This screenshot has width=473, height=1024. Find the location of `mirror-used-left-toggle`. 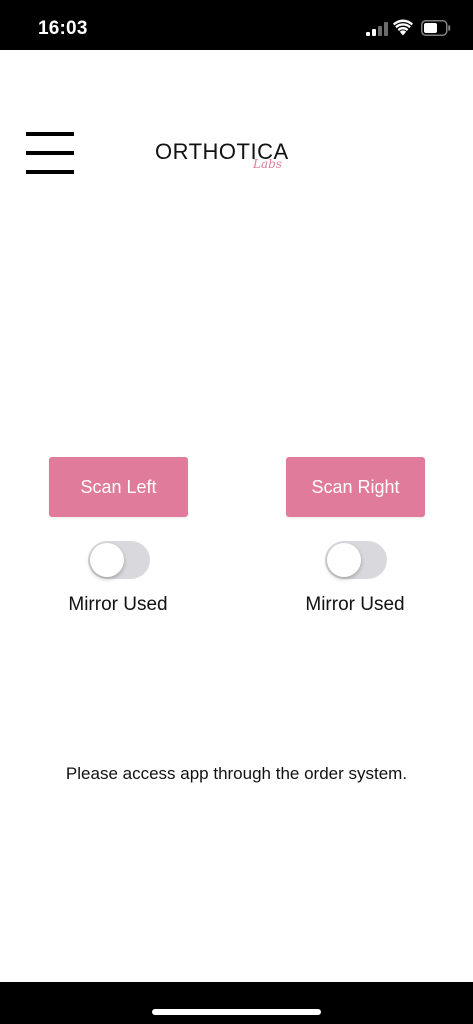

mirror-used-left-toggle is located at coordinates (119, 560).